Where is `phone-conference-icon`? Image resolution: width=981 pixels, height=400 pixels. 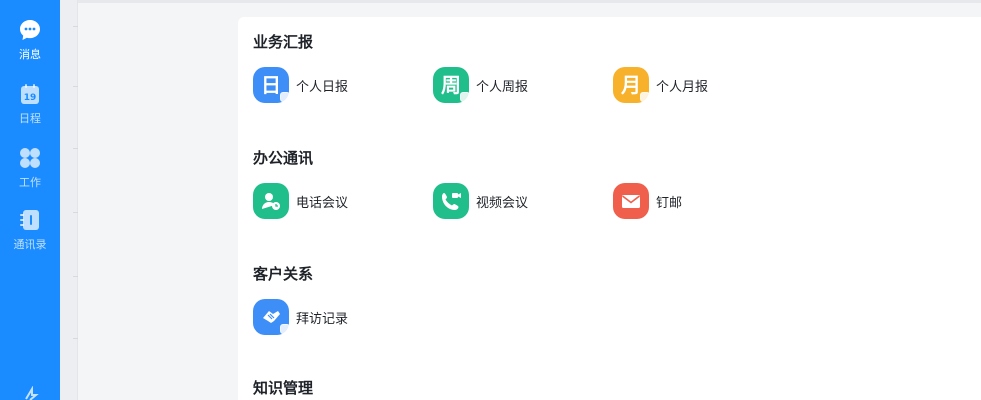
phone-conference-icon is located at coordinates (271, 201).